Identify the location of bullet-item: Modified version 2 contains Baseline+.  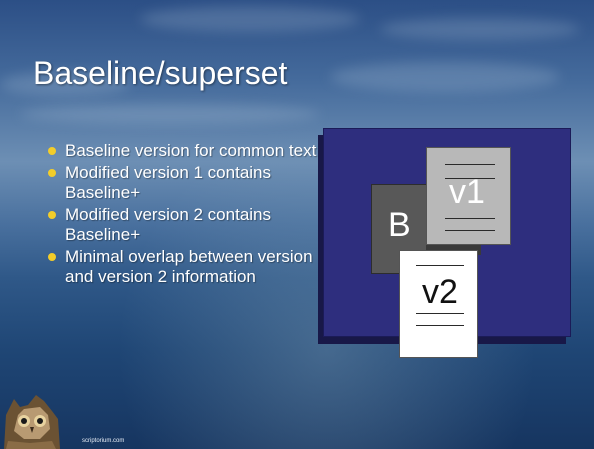
(188, 225).